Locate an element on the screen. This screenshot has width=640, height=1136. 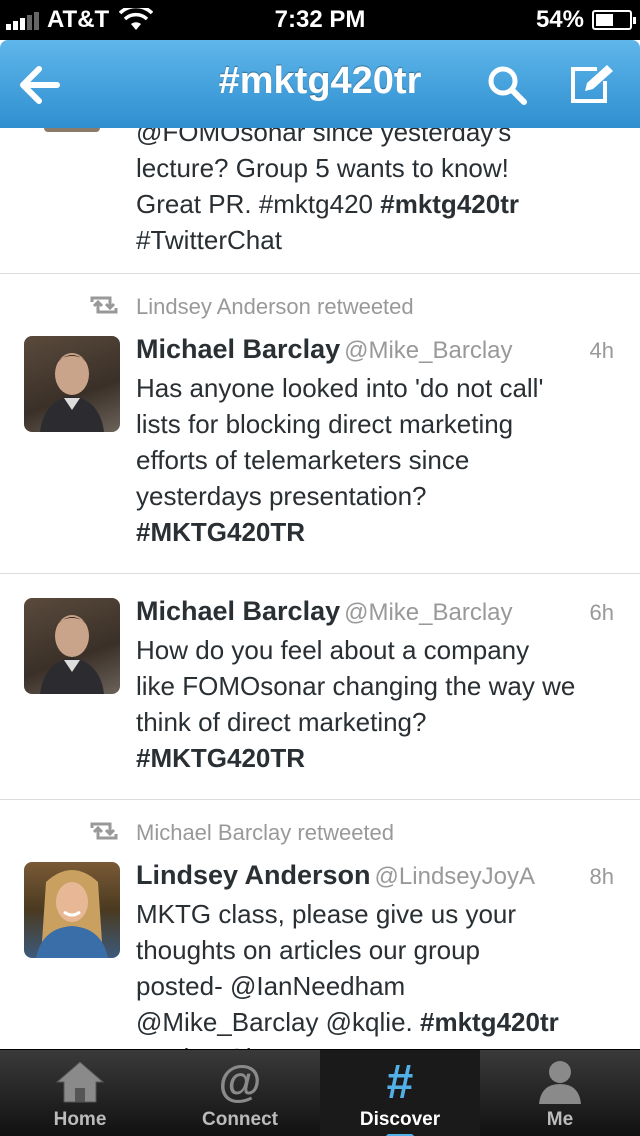
compose-icon is located at coordinates (592, 84).